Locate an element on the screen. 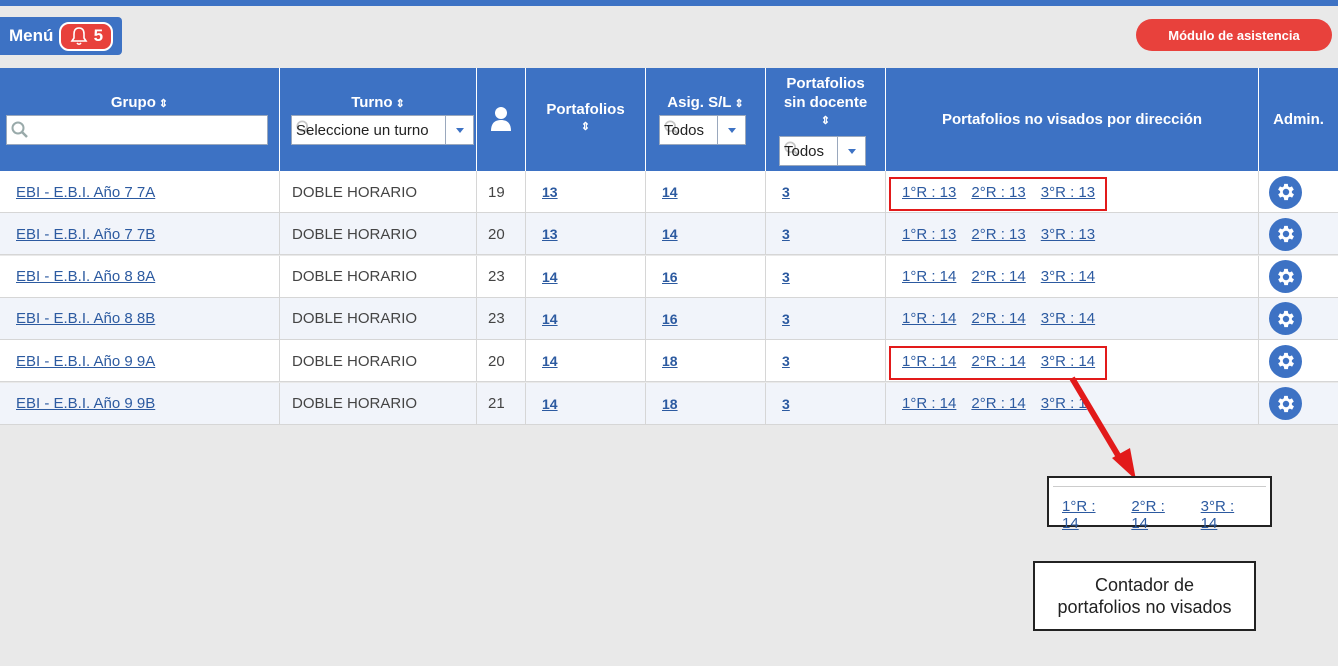 The width and height of the screenshot is (1338, 666). modulo-asistencia-button: Módulo de asistencia is located at coordinates (1234, 35).